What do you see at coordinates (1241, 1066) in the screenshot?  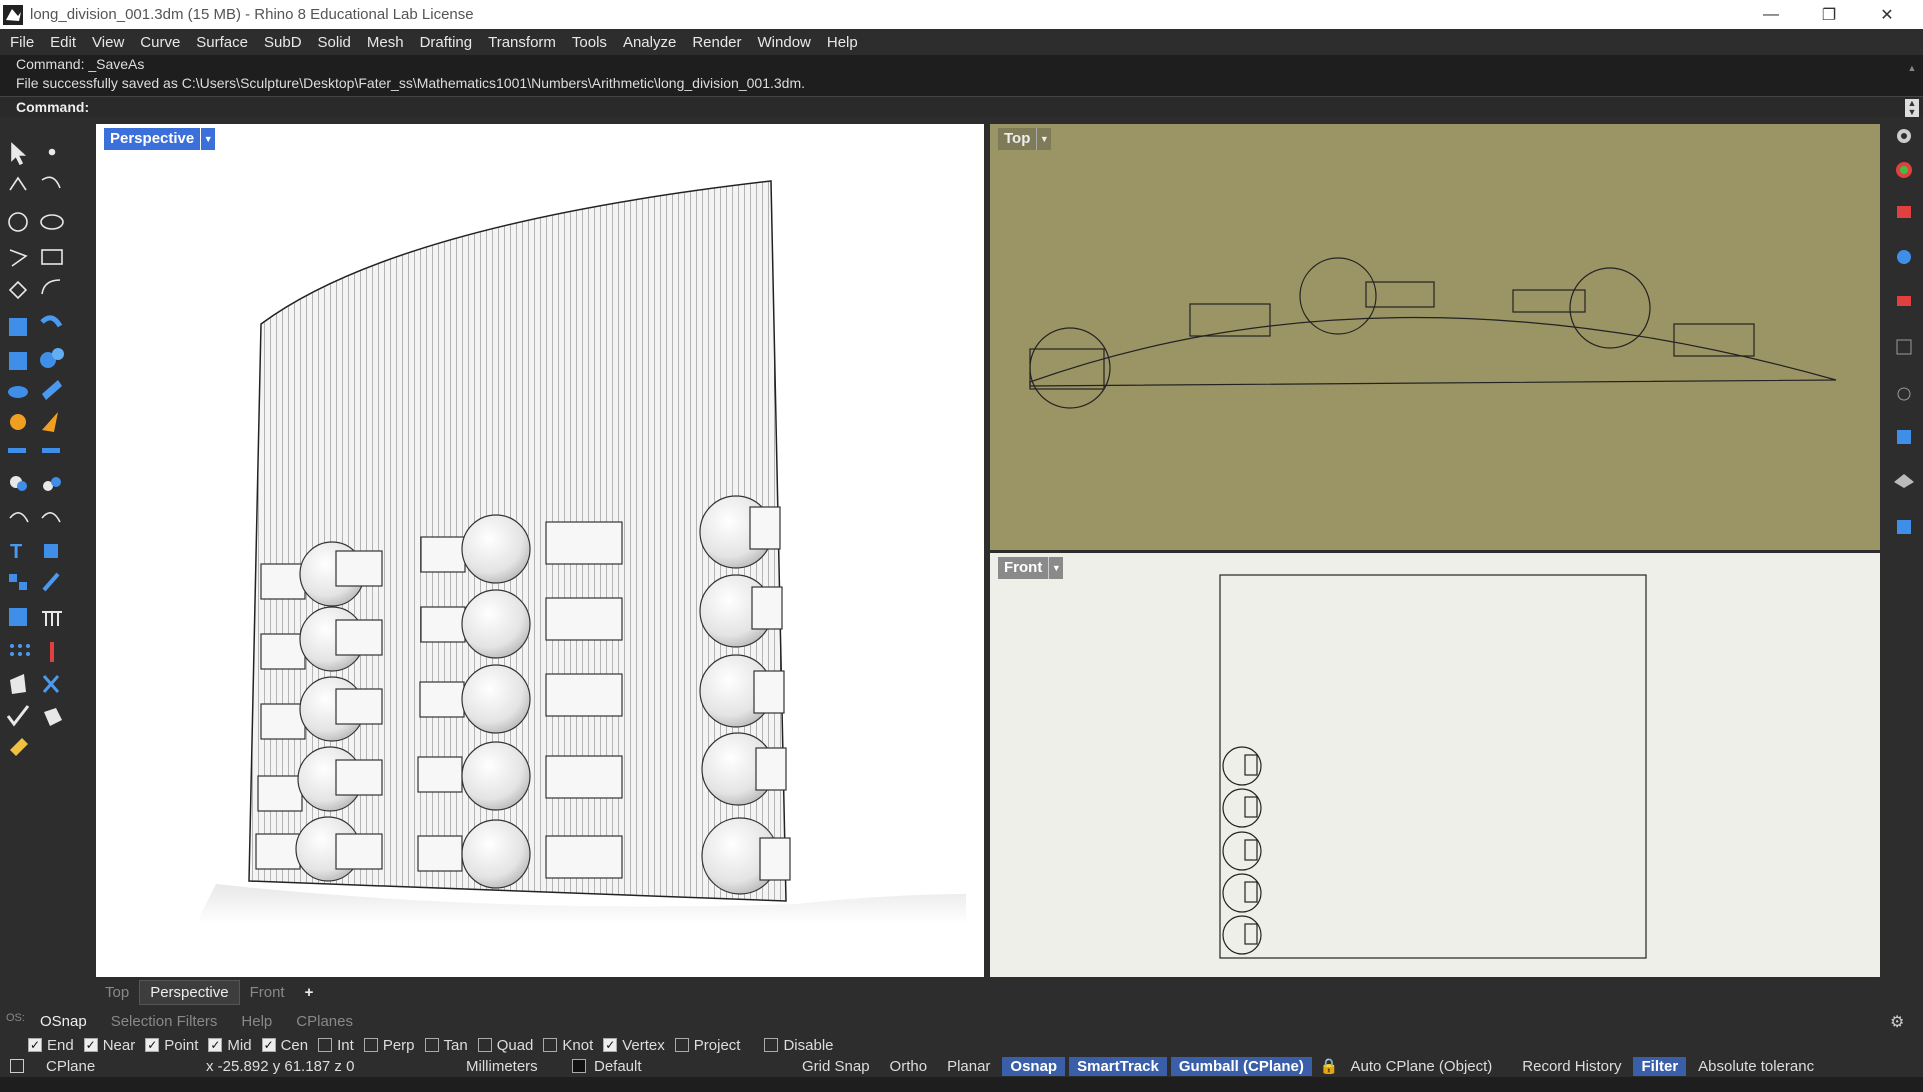 I see `gumball-toggle: Gumball (CPlane)` at bounding box center [1241, 1066].